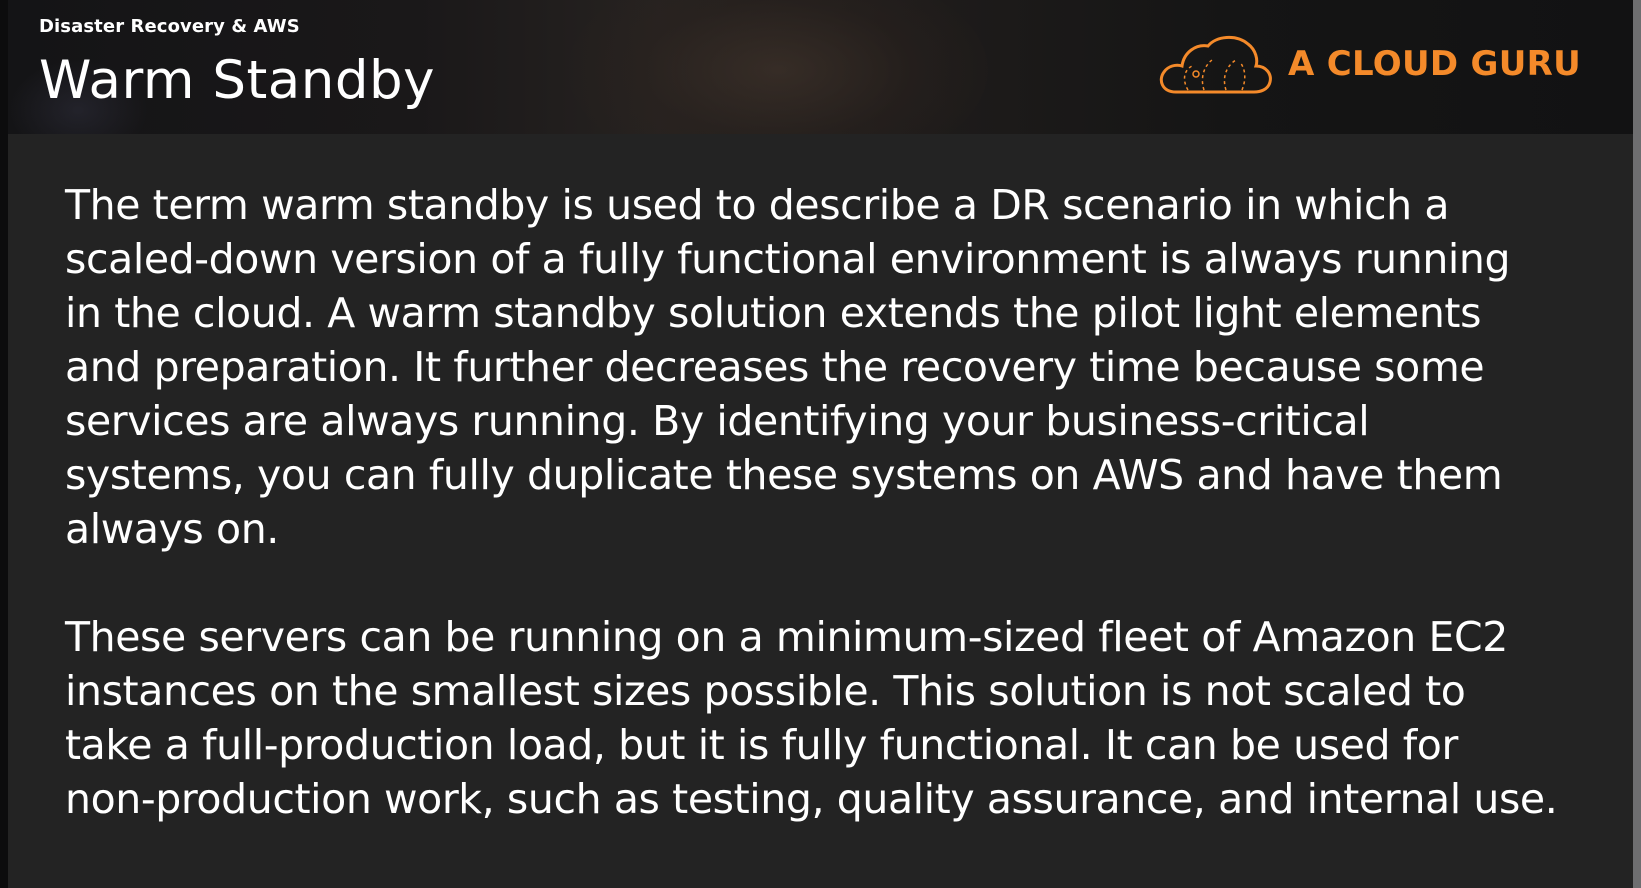 The height and width of the screenshot is (888, 1641). I want to click on course-title: Disaster Recovery & AWS, so click(169, 26).